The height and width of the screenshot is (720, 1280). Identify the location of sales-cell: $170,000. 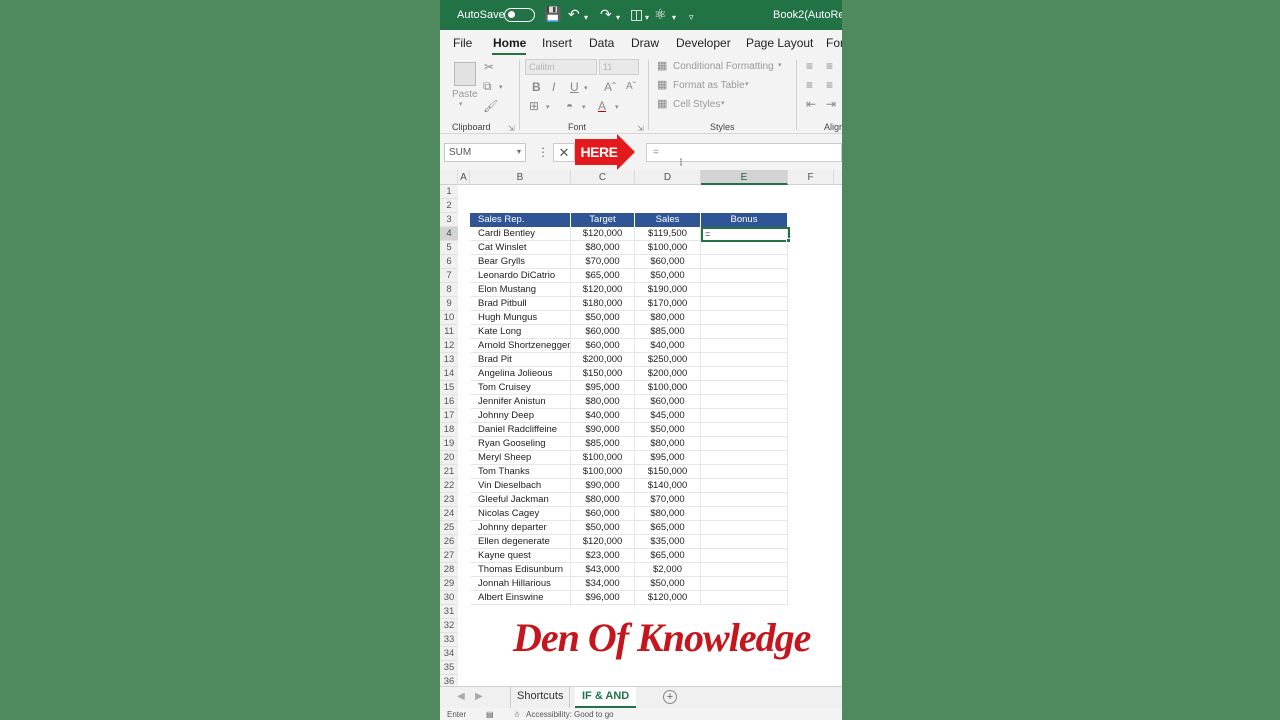
(668, 304).